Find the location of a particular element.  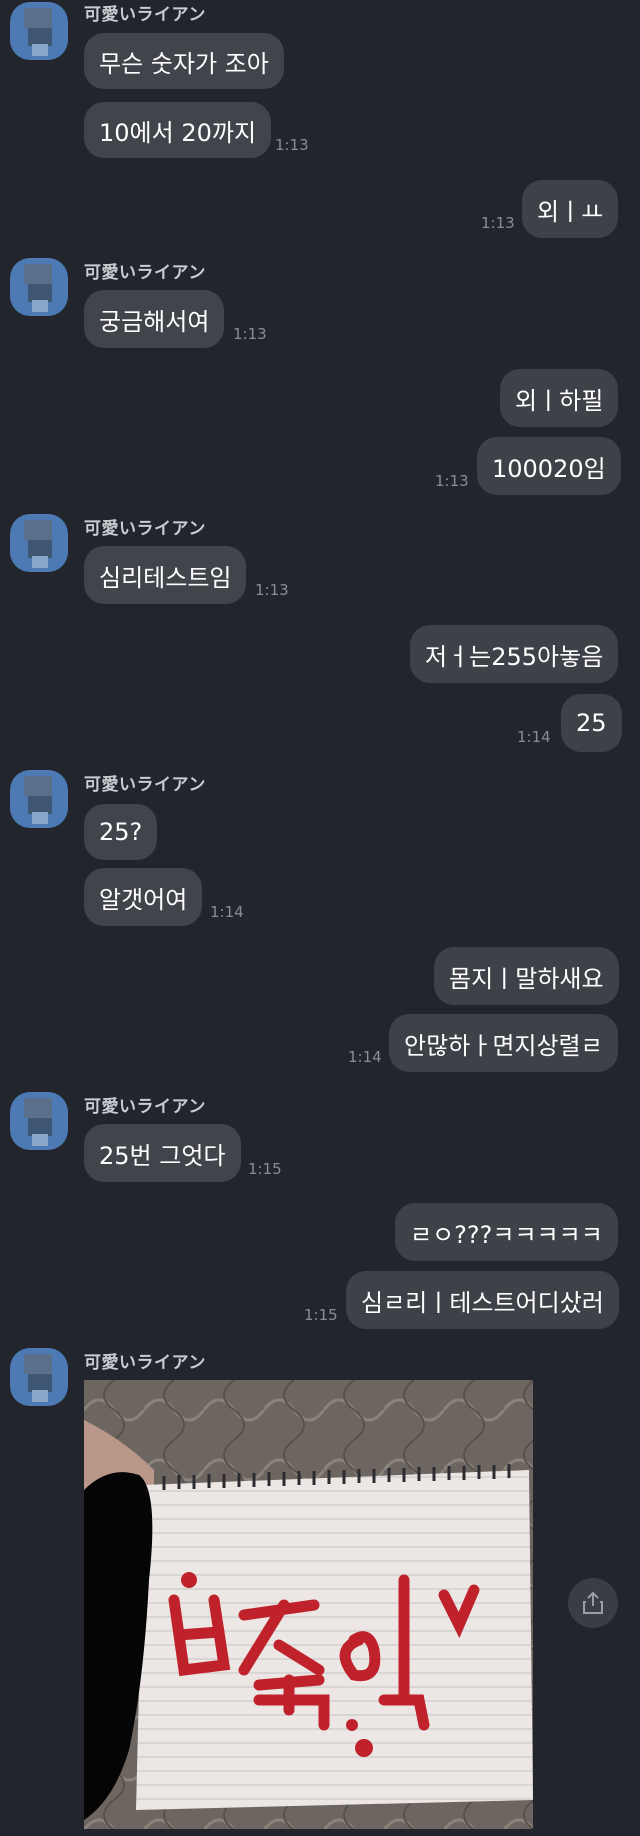

message-bubble: 10에서 20까지 is located at coordinates (178, 130).